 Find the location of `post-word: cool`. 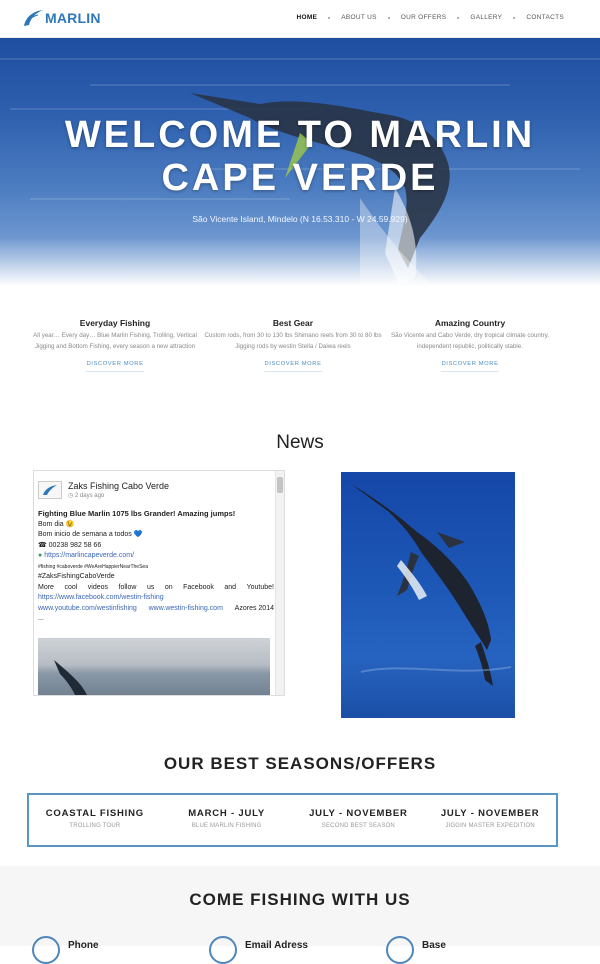

post-word: cool is located at coordinates (71, 587).